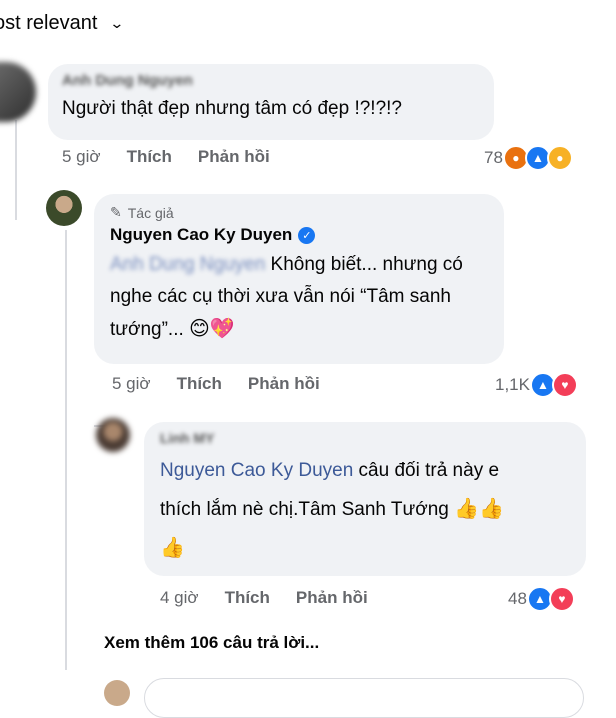  What do you see at coordinates (271, 80) in the screenshot?
I see `comment-author: Anh Dung Nguyen` at bounding box center [271, 80].